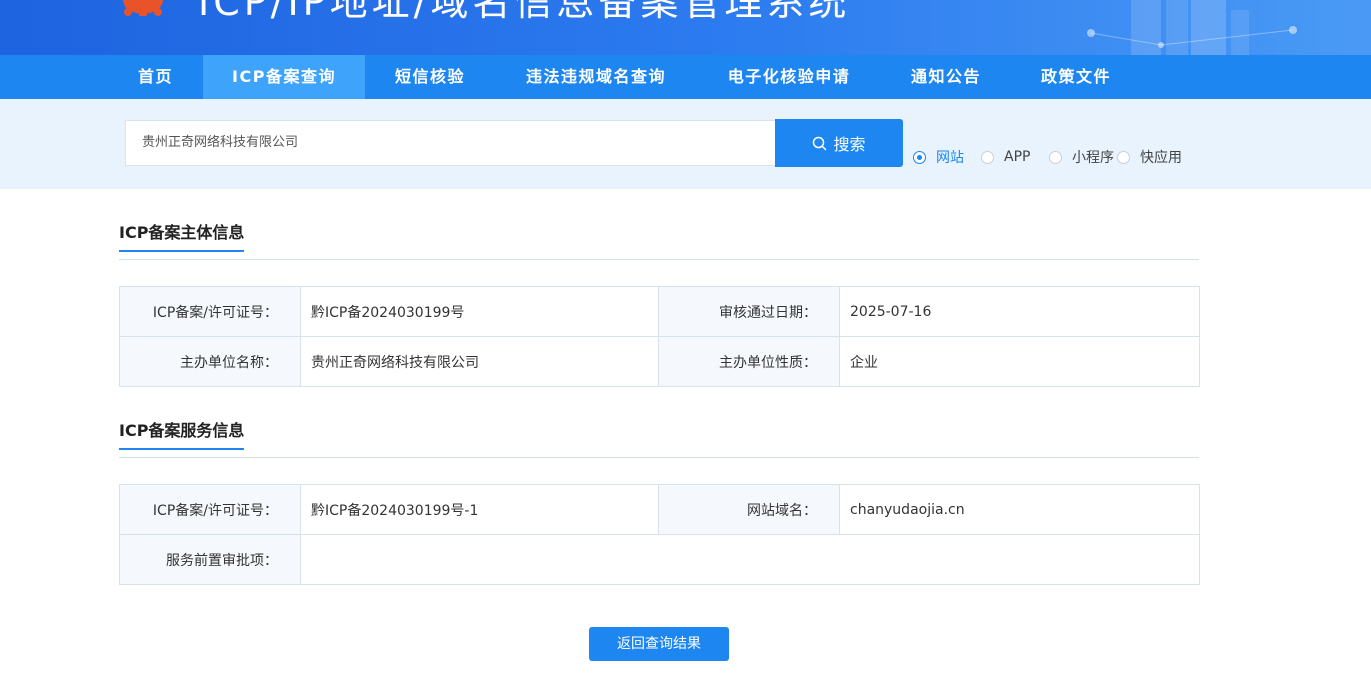 Image resolution: width=1371 pixels, height=681 pixels. What do you see at coordinates (1019, 361) in the screenshot?
I see `organizer-type-value: 企业` at bounding box center [1019, 361].